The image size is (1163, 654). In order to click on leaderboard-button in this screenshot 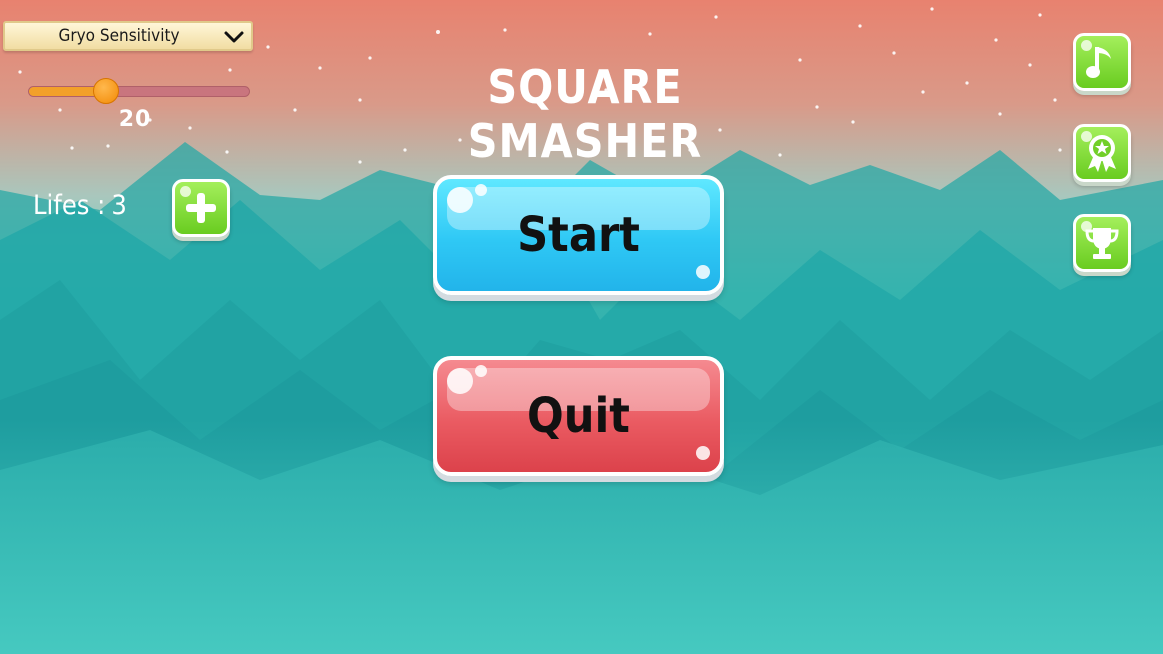, I will do `click(1102, 243)`.